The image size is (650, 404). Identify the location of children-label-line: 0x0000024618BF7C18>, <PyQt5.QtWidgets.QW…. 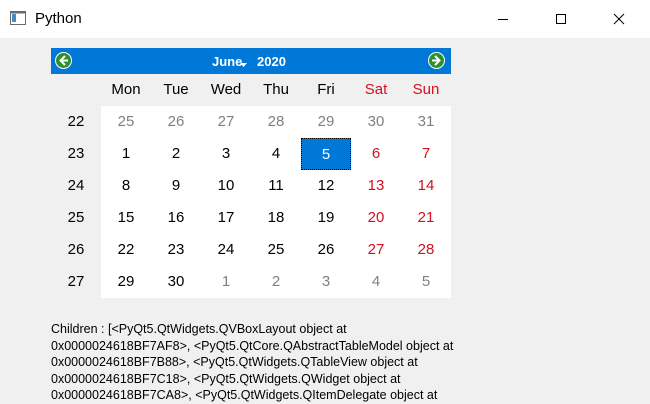
(226, 378).